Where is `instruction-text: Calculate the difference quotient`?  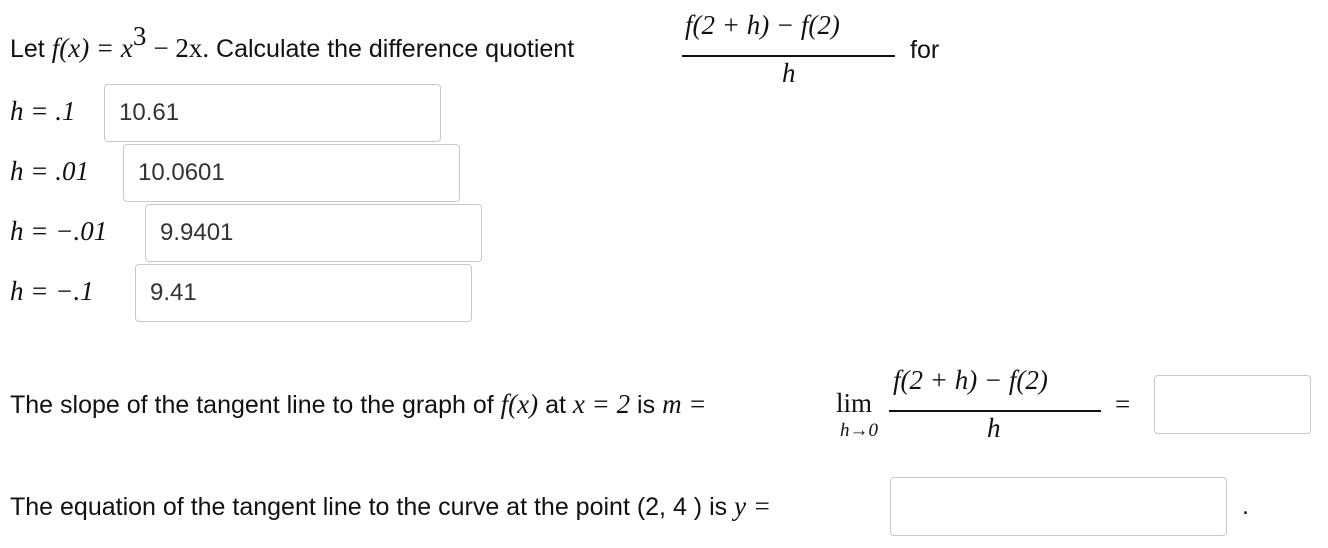
instruction-text: Calculate the difference quotient is located at coordinates (395, 49).